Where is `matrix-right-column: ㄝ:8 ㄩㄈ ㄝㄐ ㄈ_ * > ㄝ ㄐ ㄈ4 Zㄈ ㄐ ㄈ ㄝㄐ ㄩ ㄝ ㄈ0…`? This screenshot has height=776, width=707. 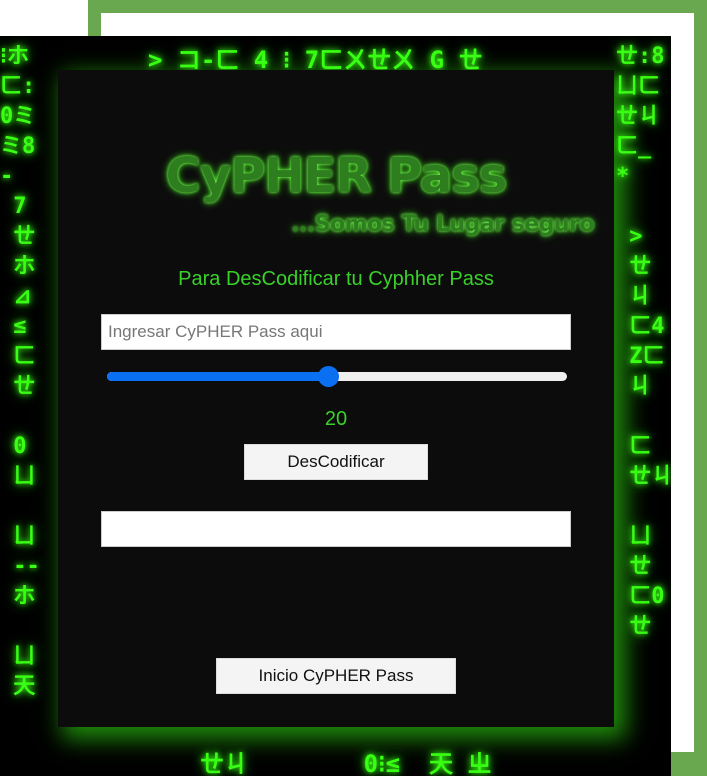
matrix-right-column: ㄝ:8 ㄩㄈ ㄝㄐ ㄈ_ * > ㄝ ㄐ ㄈ4 Zㄈ ㄐ ㄈ ㄝㄐ ㄩ ㄝ ㄈ0… is located at coordinates (643, 341).